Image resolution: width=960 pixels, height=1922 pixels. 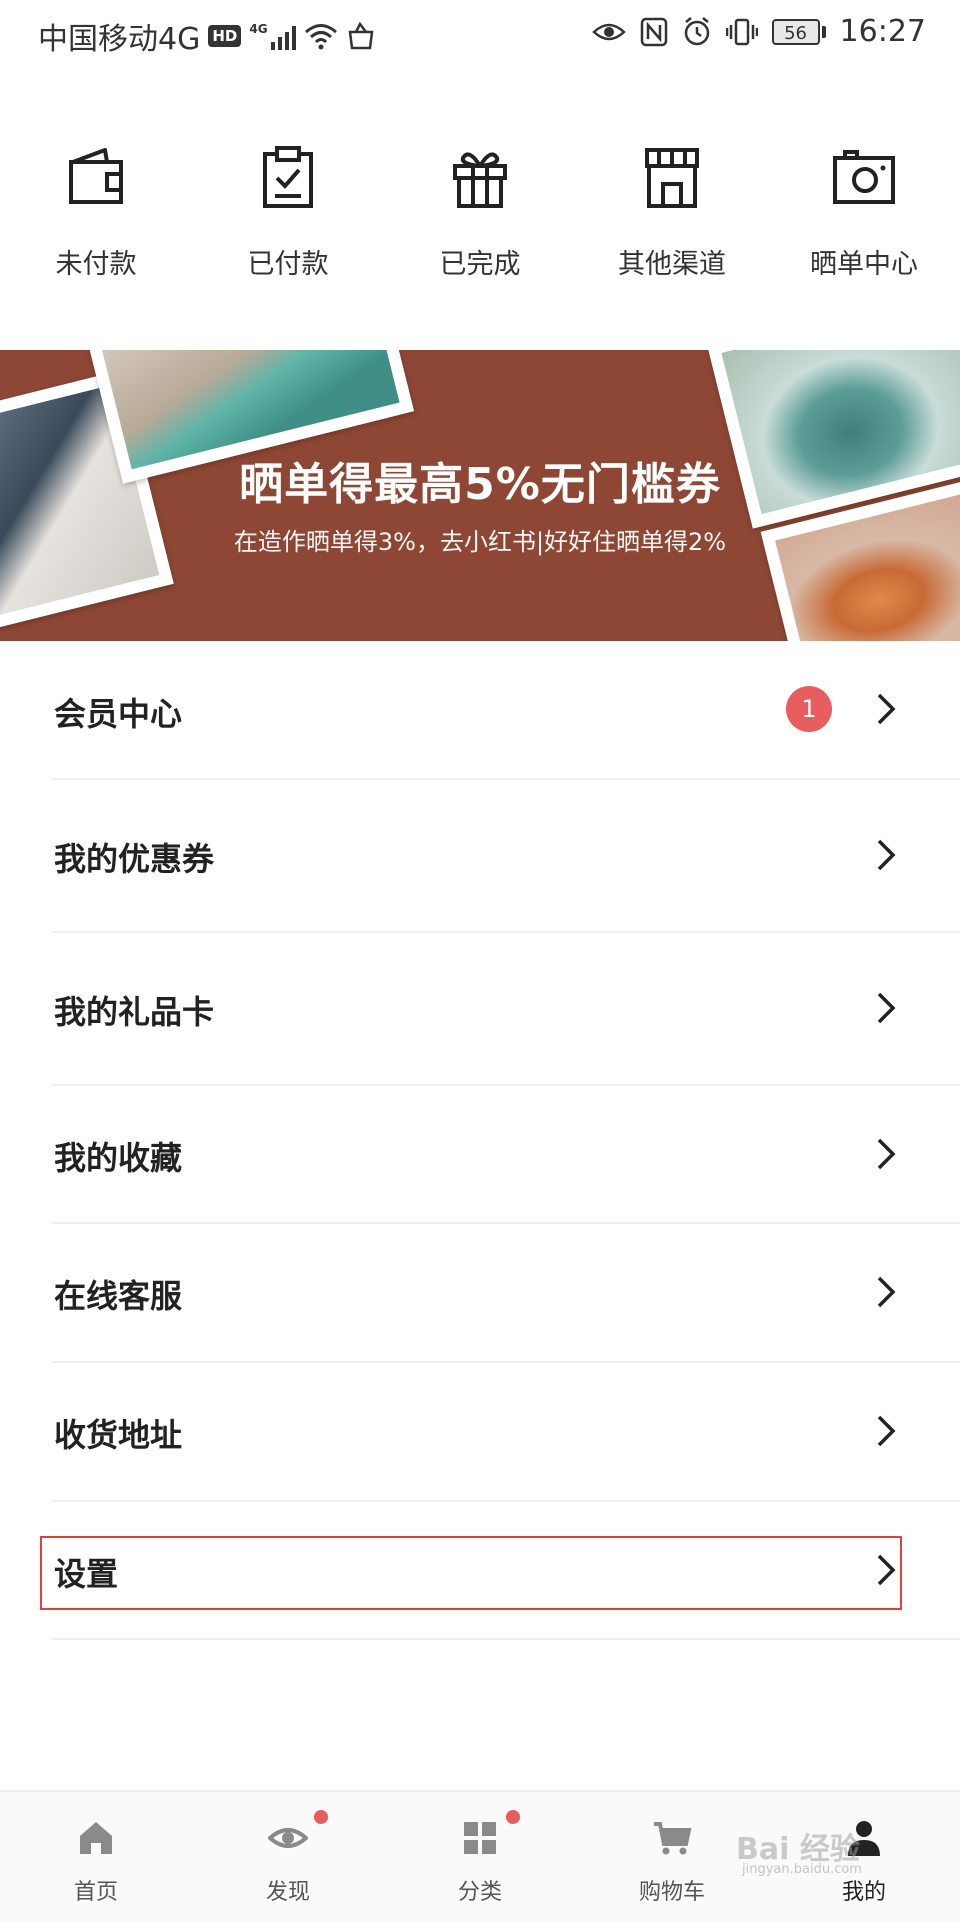 What do you see at coordinates (480, 484) in the screenshot?
I see `banner-title: 晒单得最高5%无门槛券` at bounding box center [480, 484].